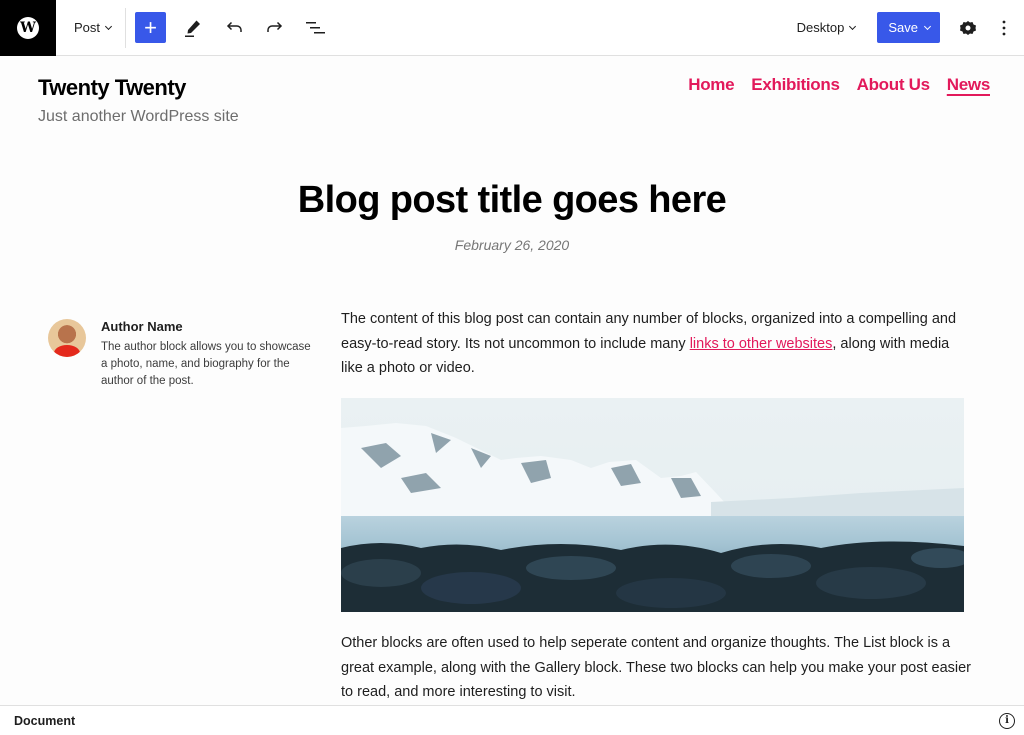 The width and height of the screenshot is (1024, 735). I want to click on pen-icon, so click(193, 28).